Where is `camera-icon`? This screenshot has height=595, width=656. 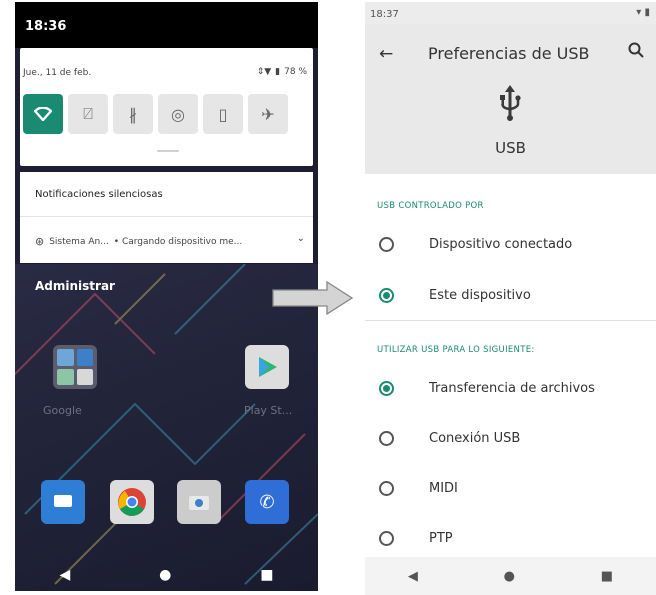 camera-icon is located at coordinates (199, 503).